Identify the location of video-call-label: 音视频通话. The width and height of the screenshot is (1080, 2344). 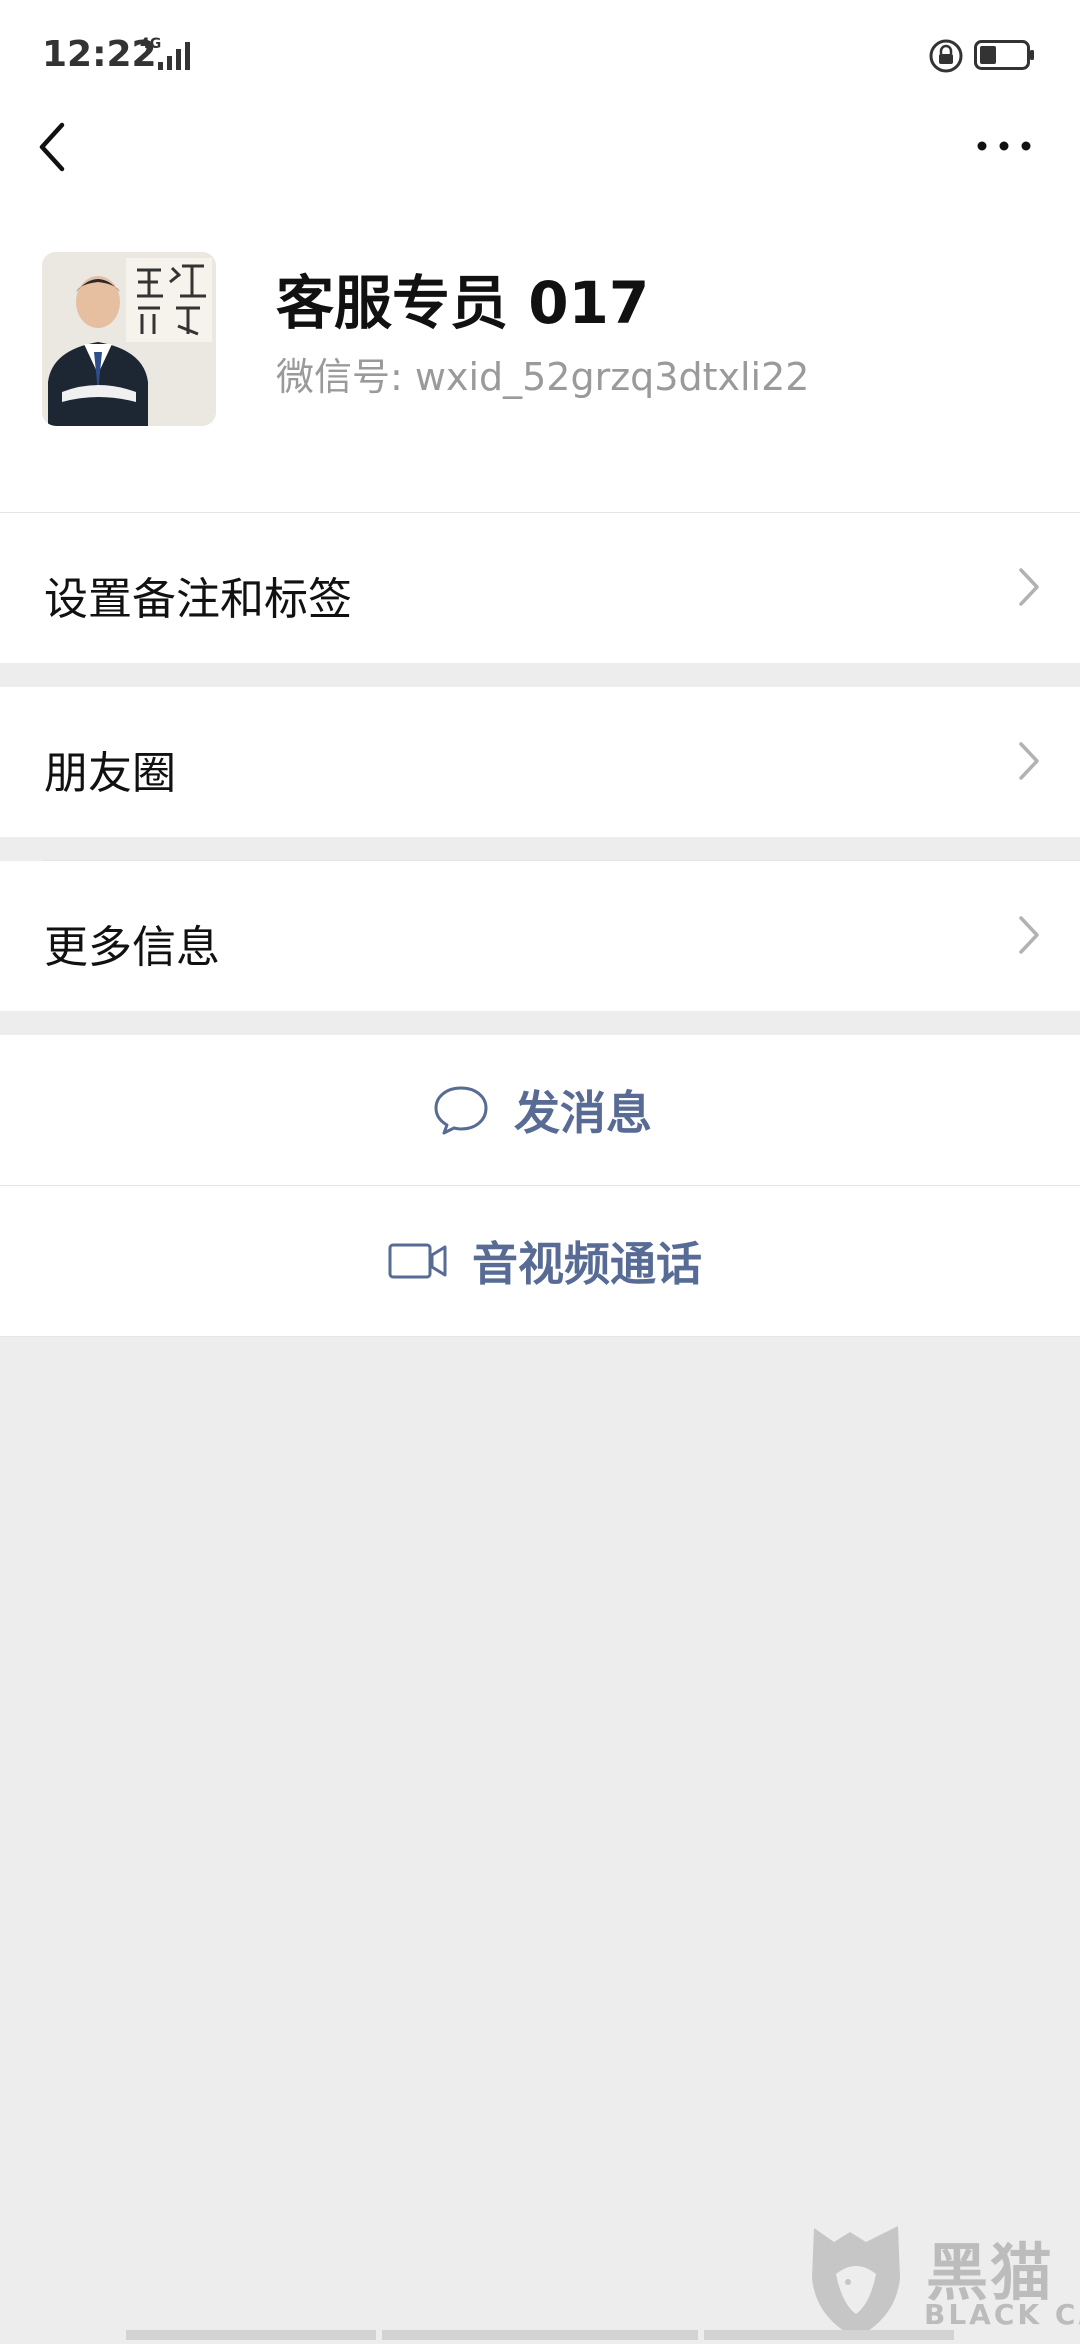
(587, 1264).